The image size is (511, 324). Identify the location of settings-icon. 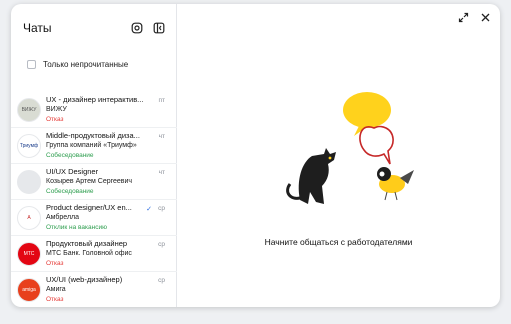
(137, 28).